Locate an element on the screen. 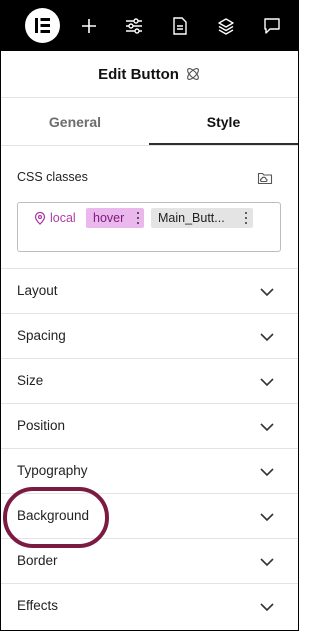 Image resolution: width=320 pixels, height=631 pixels. plus-icon is located at coordinates (89, 26).